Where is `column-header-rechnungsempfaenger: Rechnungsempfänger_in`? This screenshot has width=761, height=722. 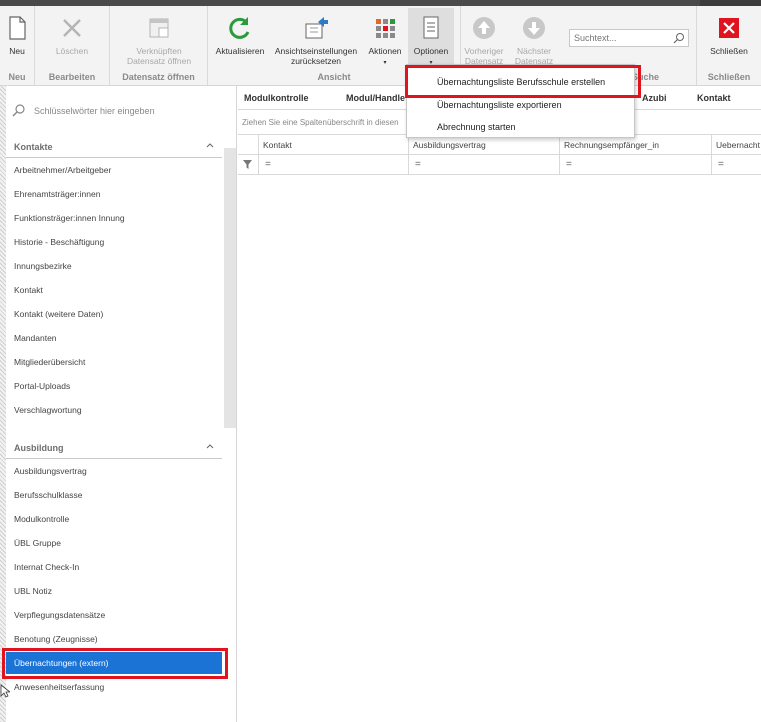 column-header-rechnungsempfaenger: Rechnungsempfänger_in is located at coordinates (635, 145).